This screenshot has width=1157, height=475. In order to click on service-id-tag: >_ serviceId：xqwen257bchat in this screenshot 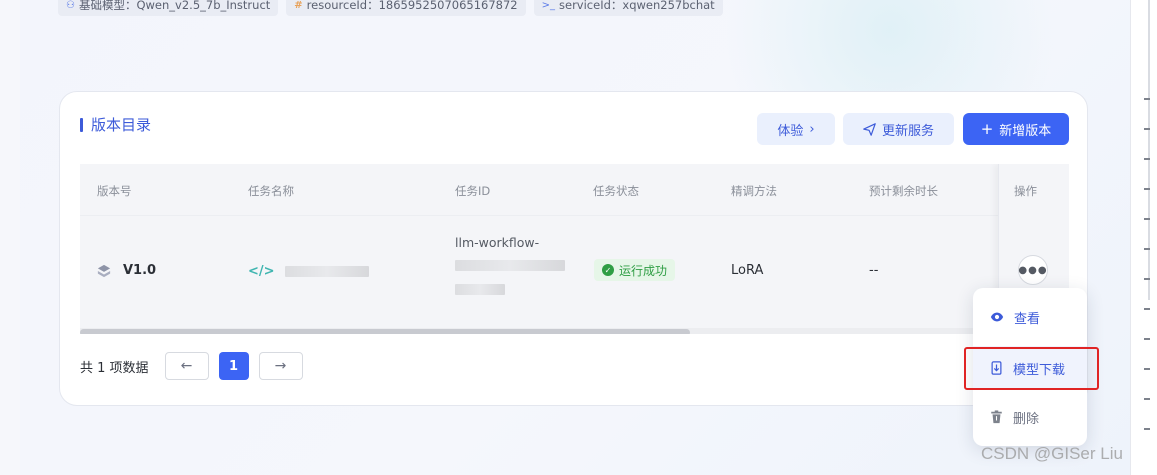, I will do `click(628, 8)`.